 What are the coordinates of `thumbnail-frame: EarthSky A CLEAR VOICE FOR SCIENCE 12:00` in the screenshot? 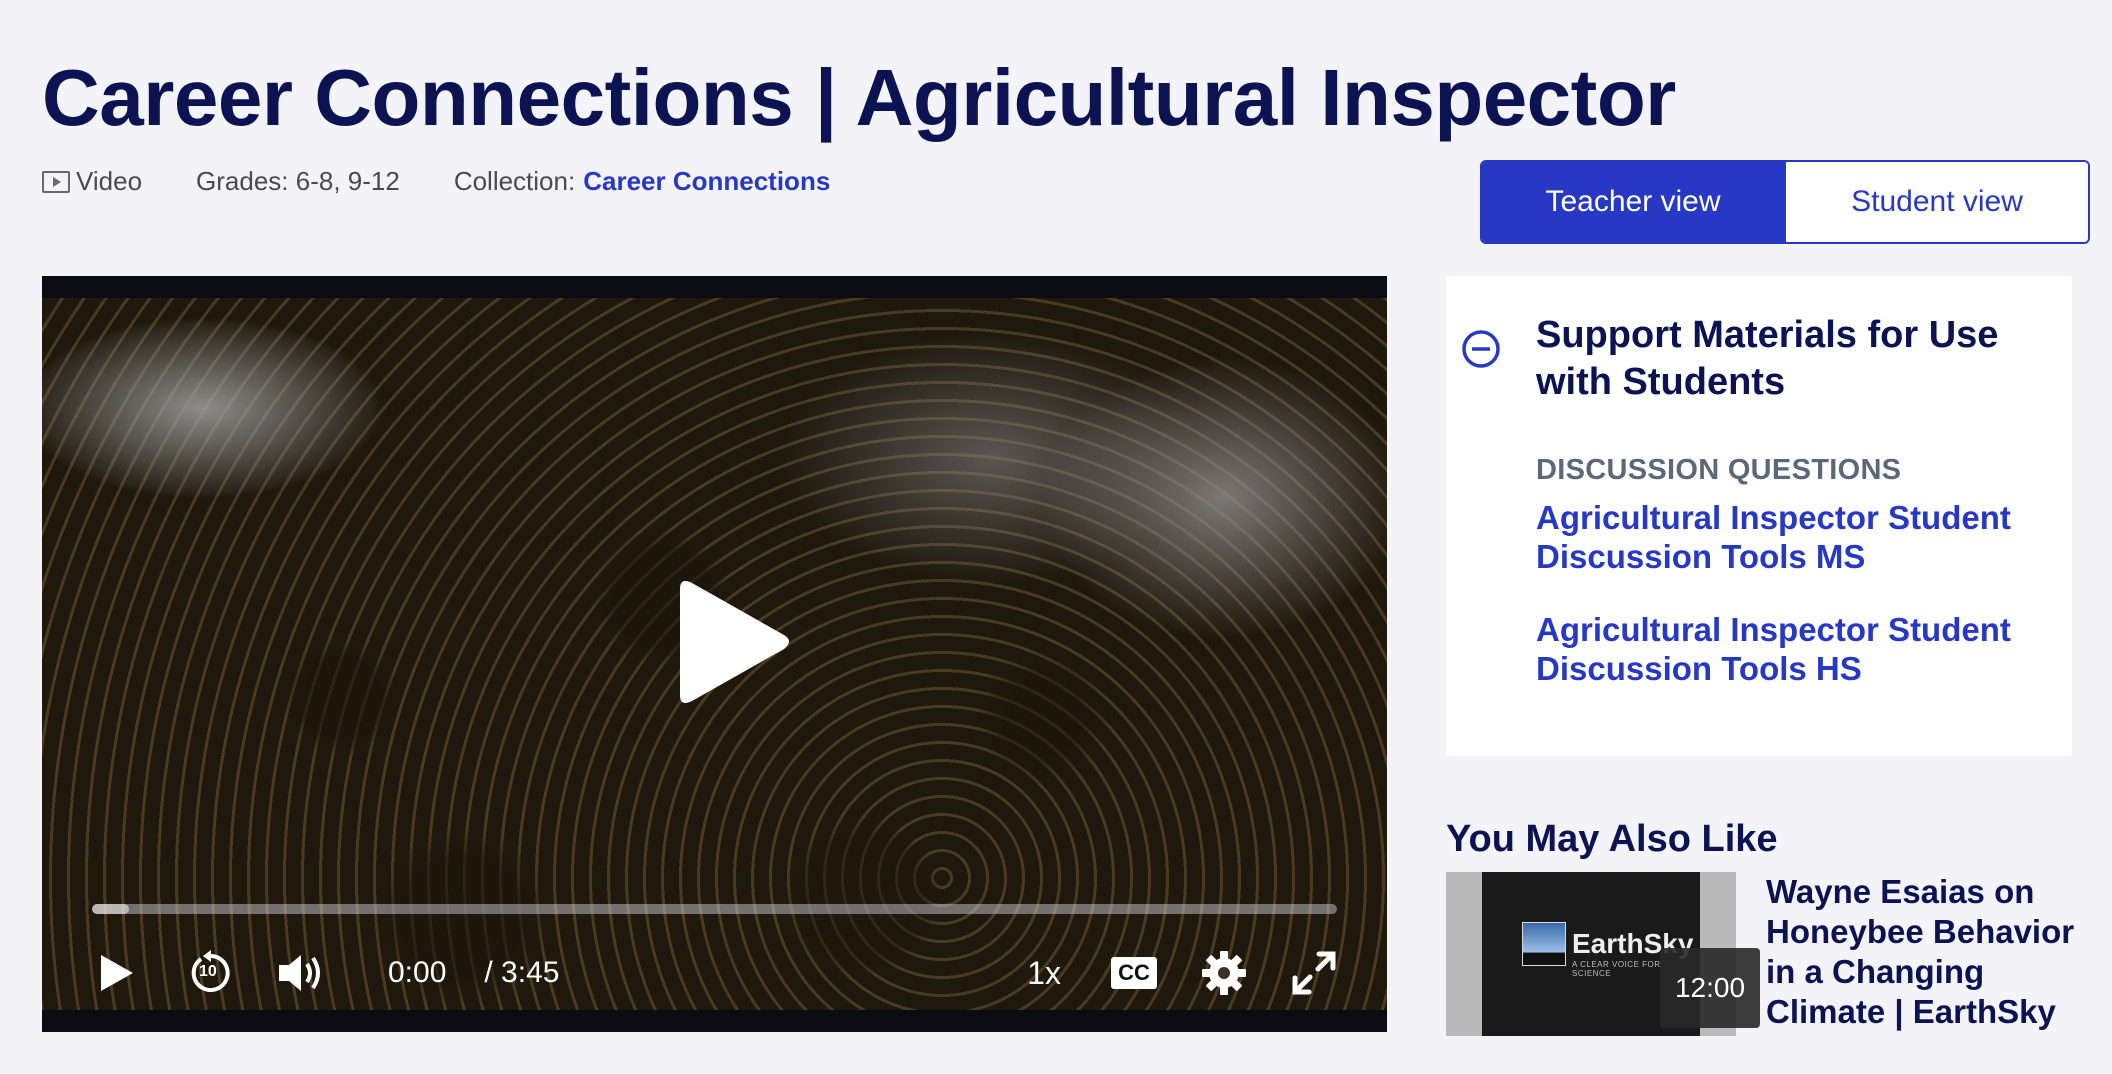 It's located at (1621, 954).